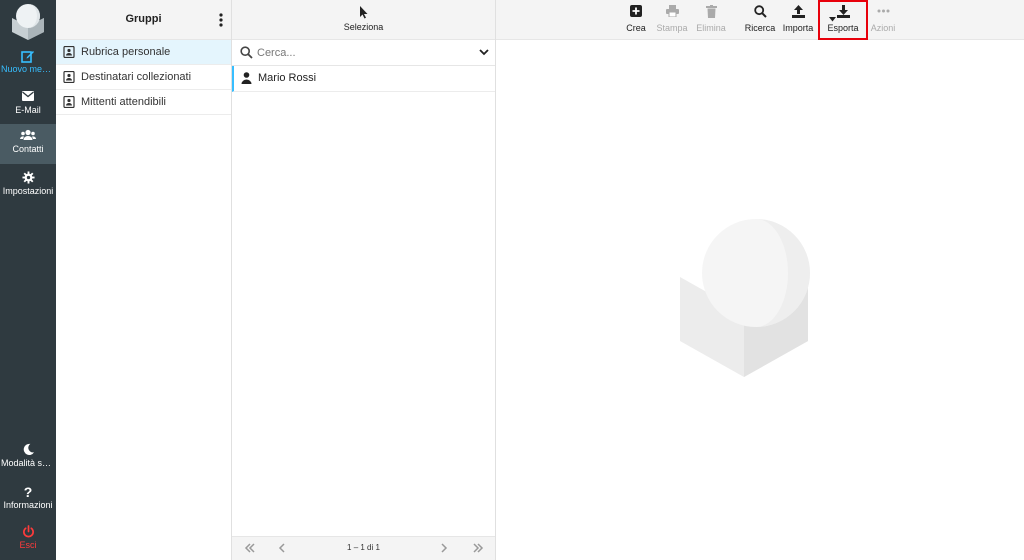  I want to click on roundcube-logo, so click(28, 21).